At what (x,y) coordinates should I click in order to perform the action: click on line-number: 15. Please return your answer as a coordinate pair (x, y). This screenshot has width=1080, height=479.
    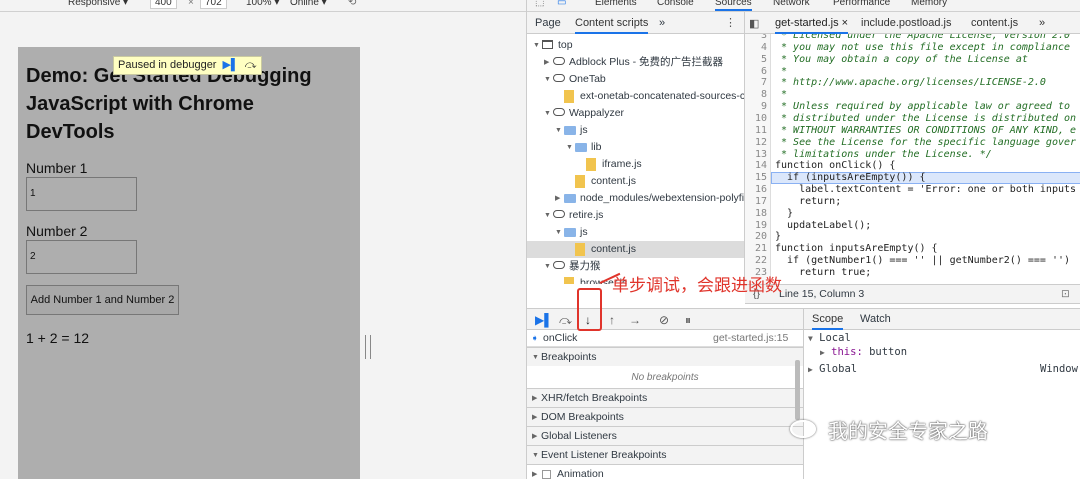
    Looking at the image, I should click on (756, 178).